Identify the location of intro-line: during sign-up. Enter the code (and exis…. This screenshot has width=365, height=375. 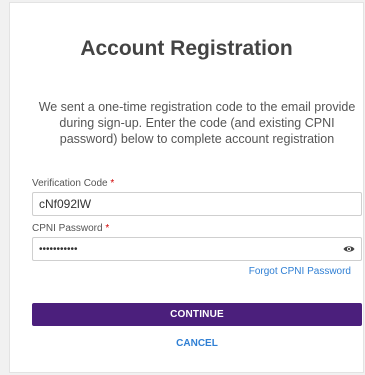
(197, 123).